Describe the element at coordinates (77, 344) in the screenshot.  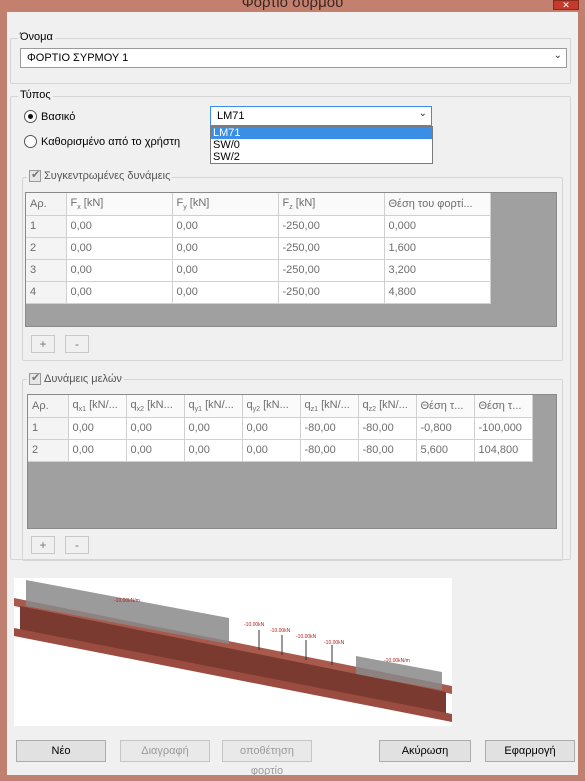
I see `remove-force-button: -` at that location.